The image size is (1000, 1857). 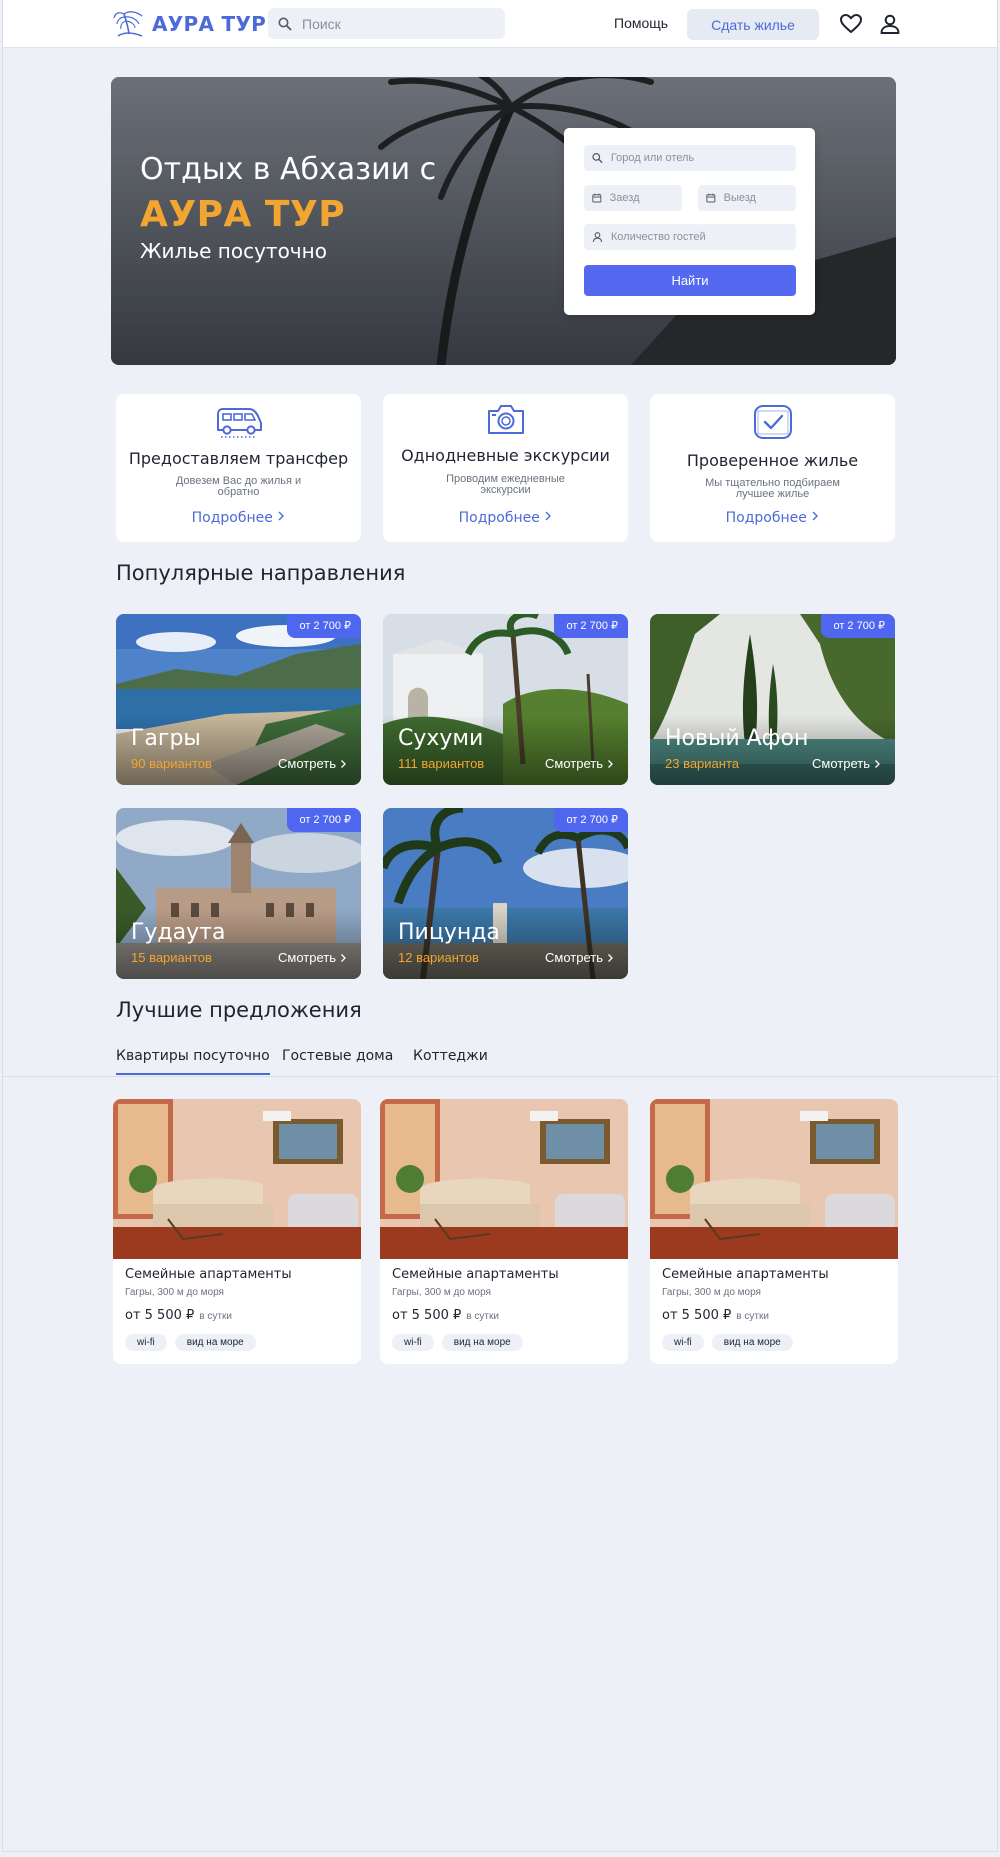 What do you see at coordinates (890, 24) in the screenshot?
I see `user-profile-icon` at bounding box center [890, 24].